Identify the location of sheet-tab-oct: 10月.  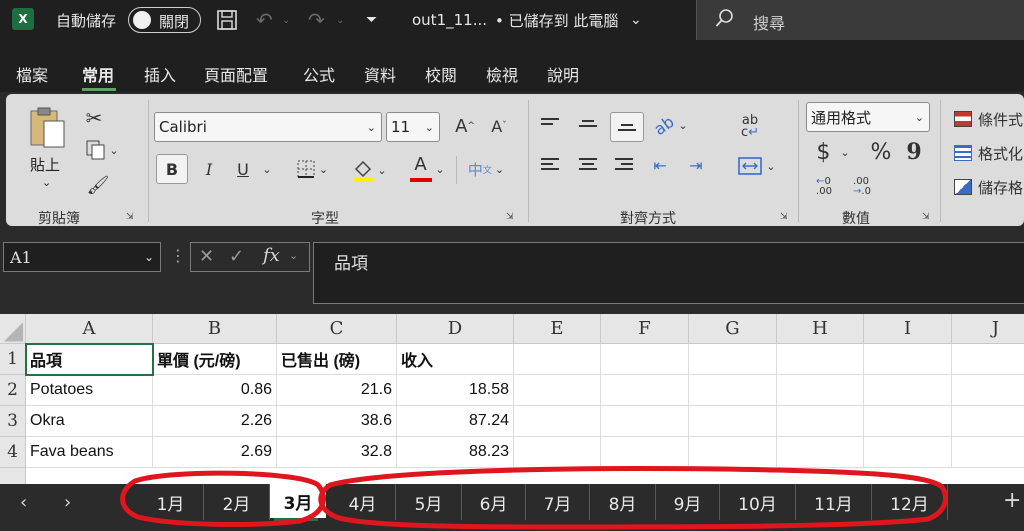
(758, 502).